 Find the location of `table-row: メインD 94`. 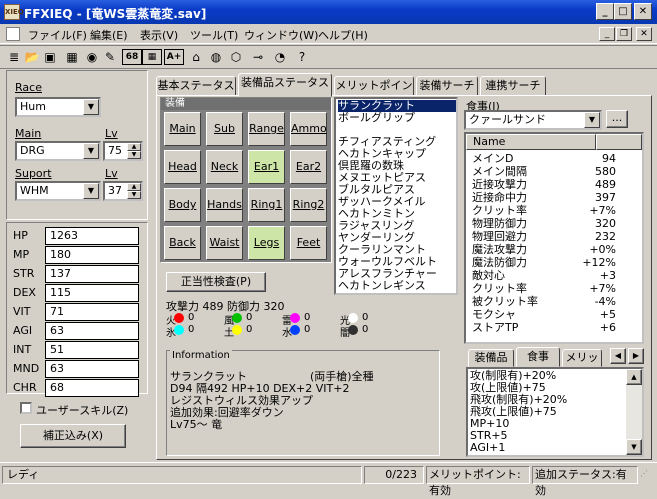

table-row: メインD 94 is located at coordinates (554, 158).